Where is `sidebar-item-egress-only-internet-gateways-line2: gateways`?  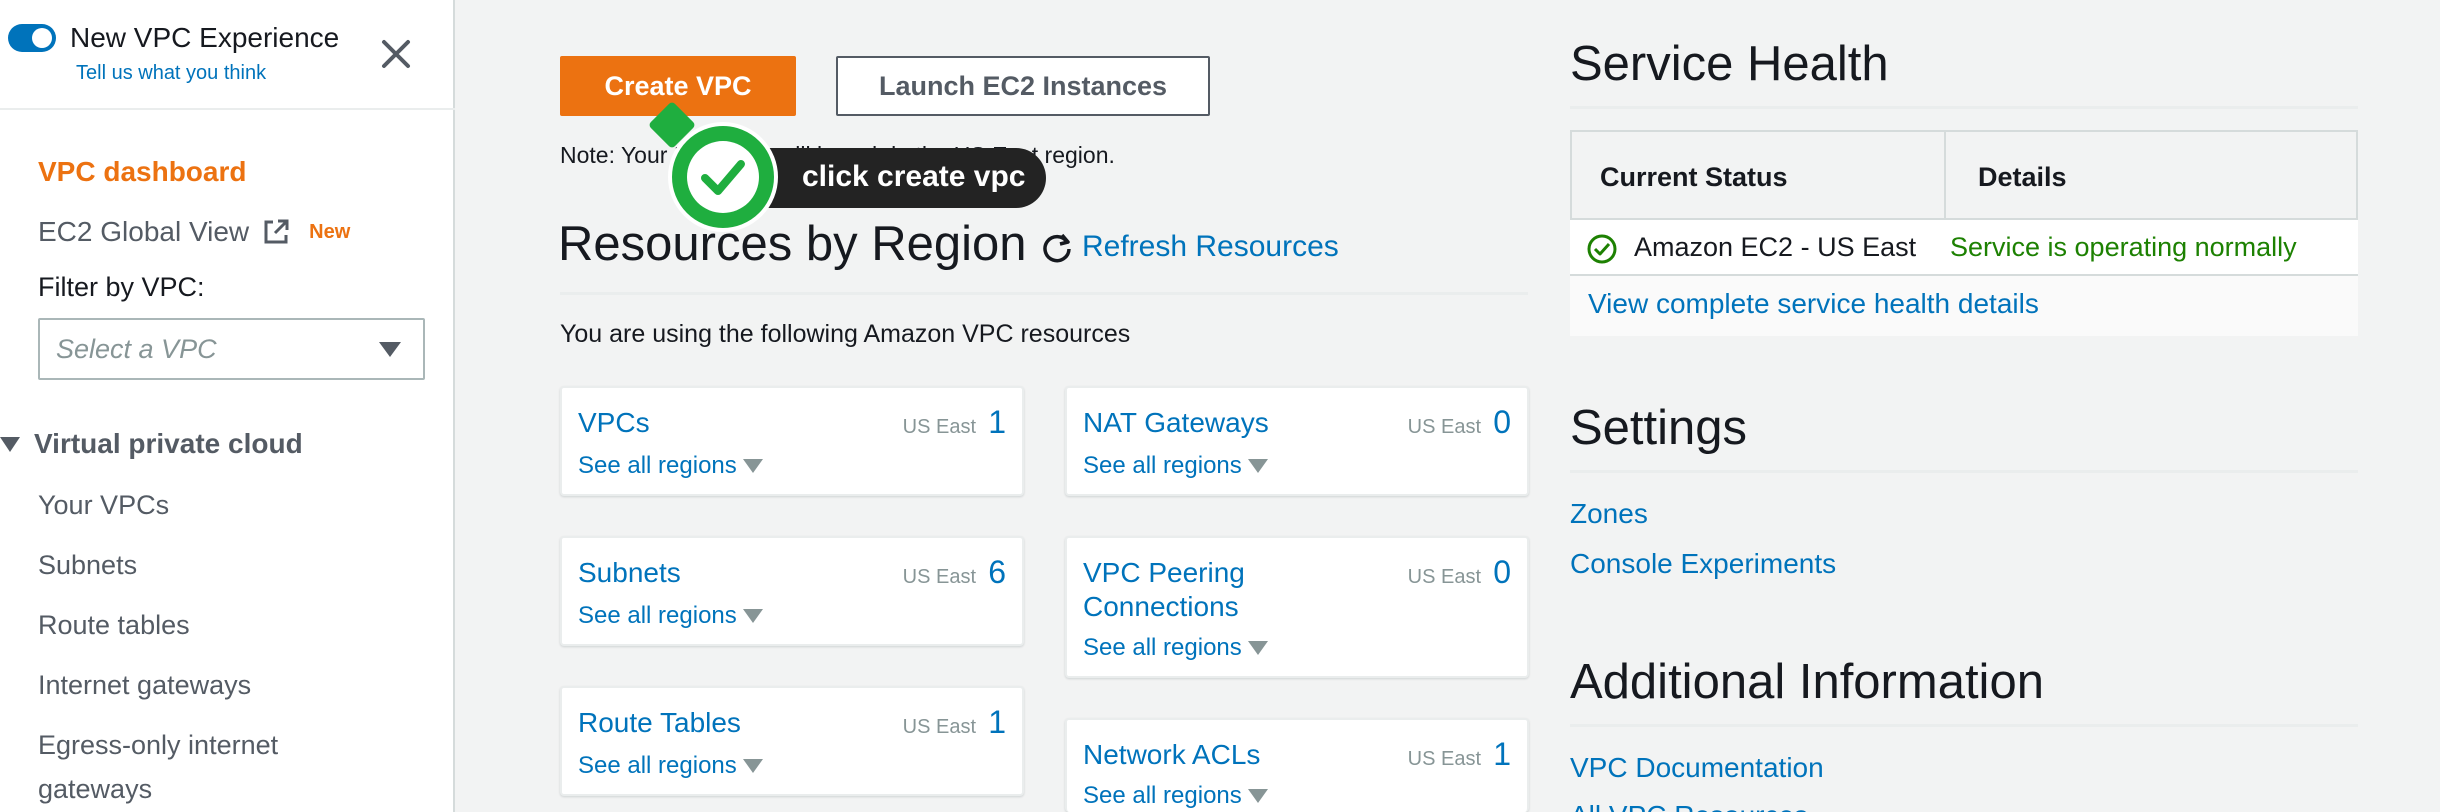
sidebar-item-egress-only-internet-gateways-line2: gateways is located at coordinates (95, 789).